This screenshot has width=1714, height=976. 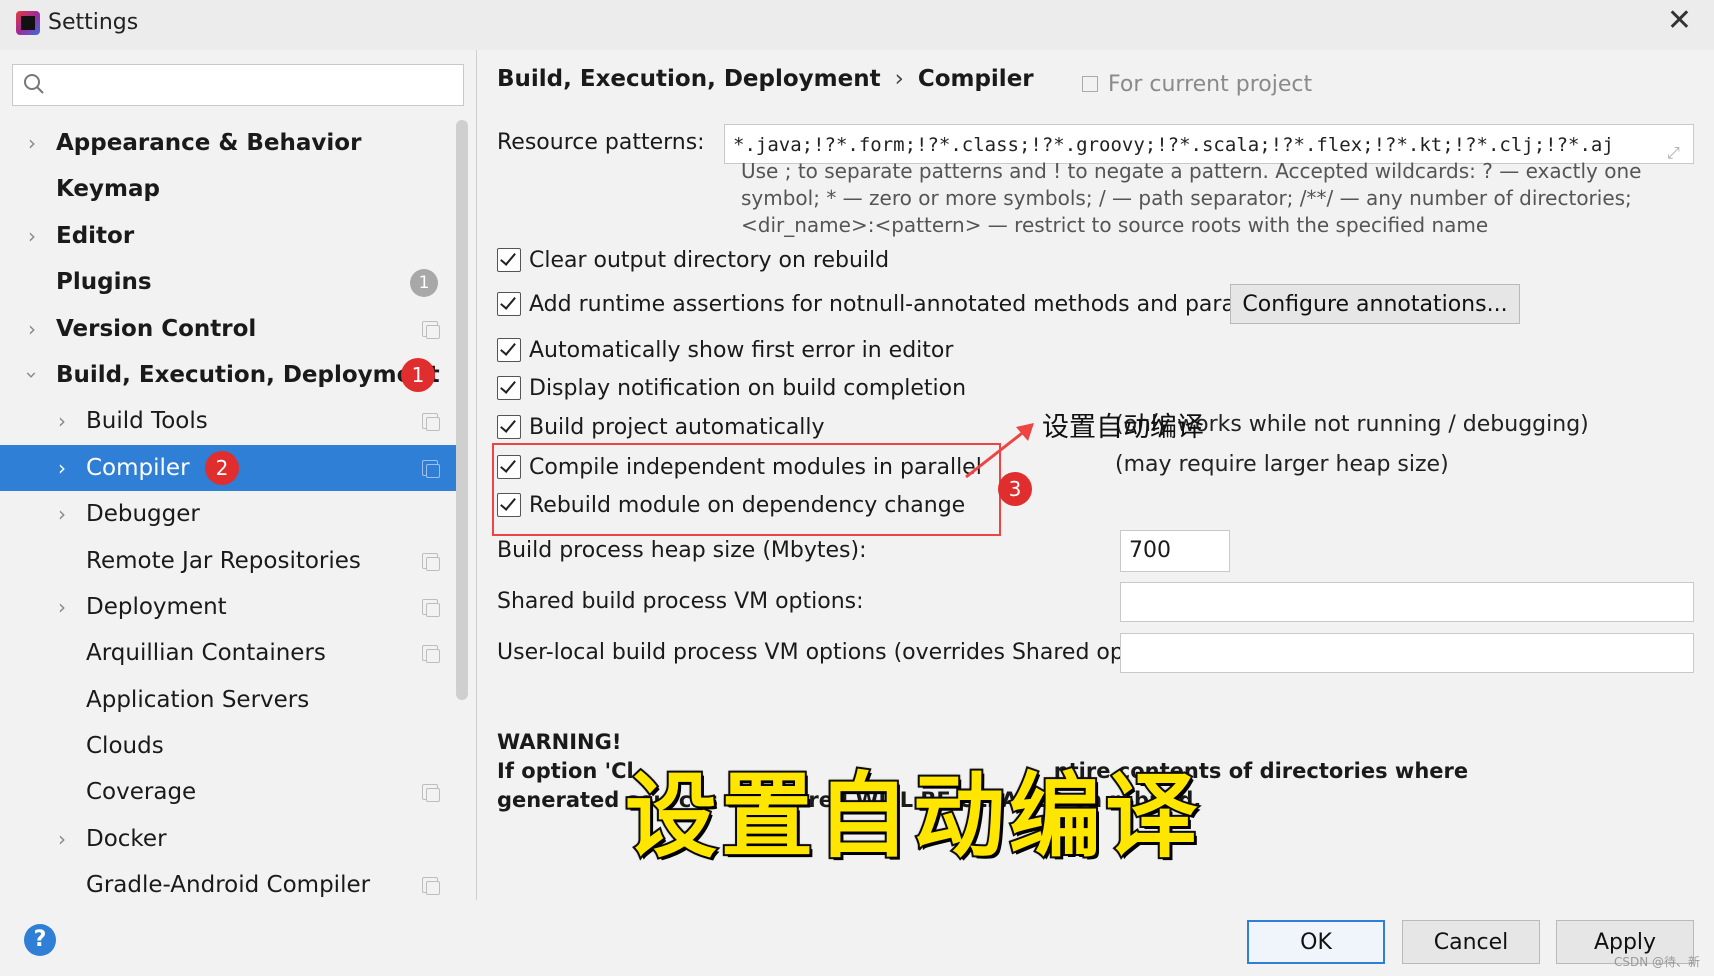 I want to click on video-caption: 设置自动编译, so click(x=912, y=816).